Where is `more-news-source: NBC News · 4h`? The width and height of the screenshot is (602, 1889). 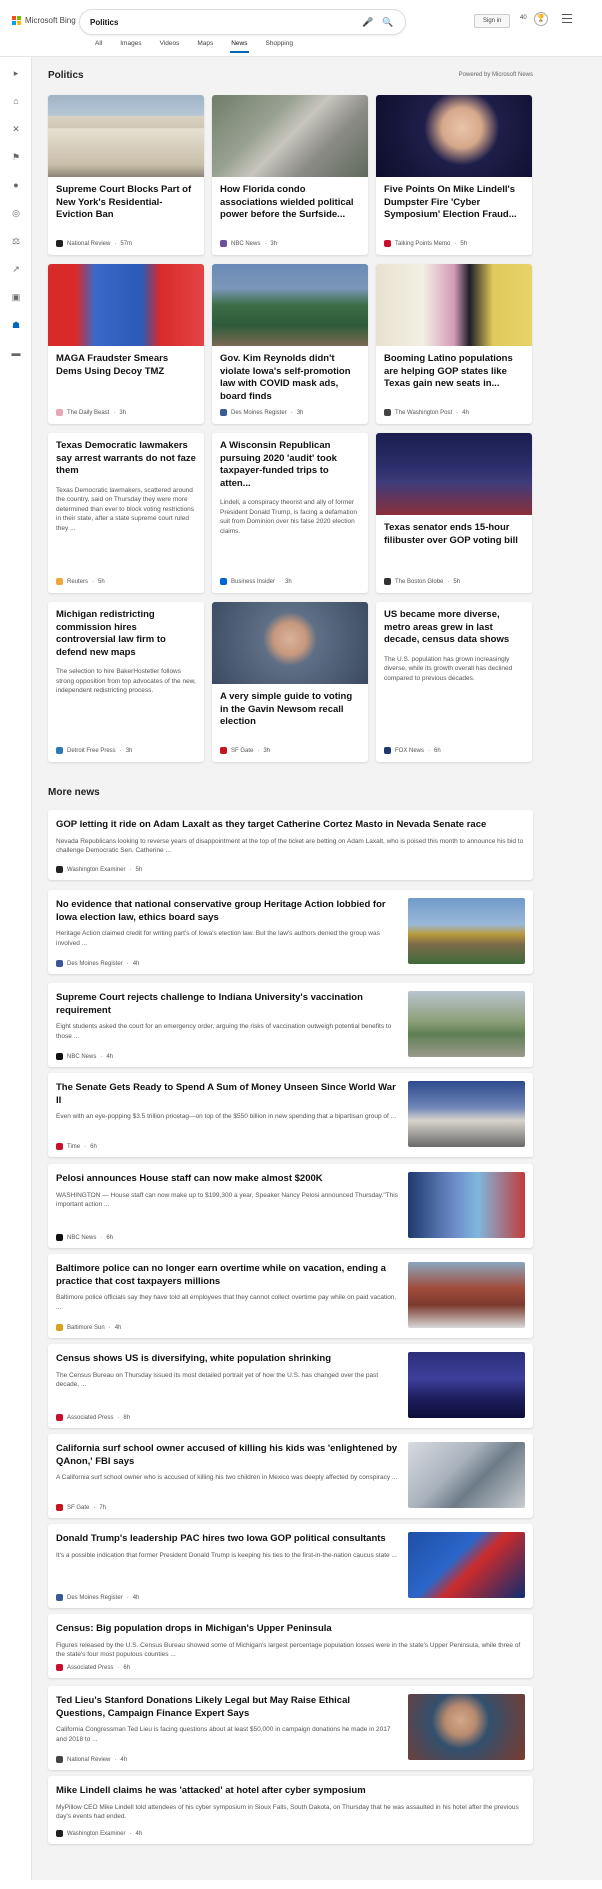 more-news-source: NBC News · 4h is located at coordinates (84, 1056).